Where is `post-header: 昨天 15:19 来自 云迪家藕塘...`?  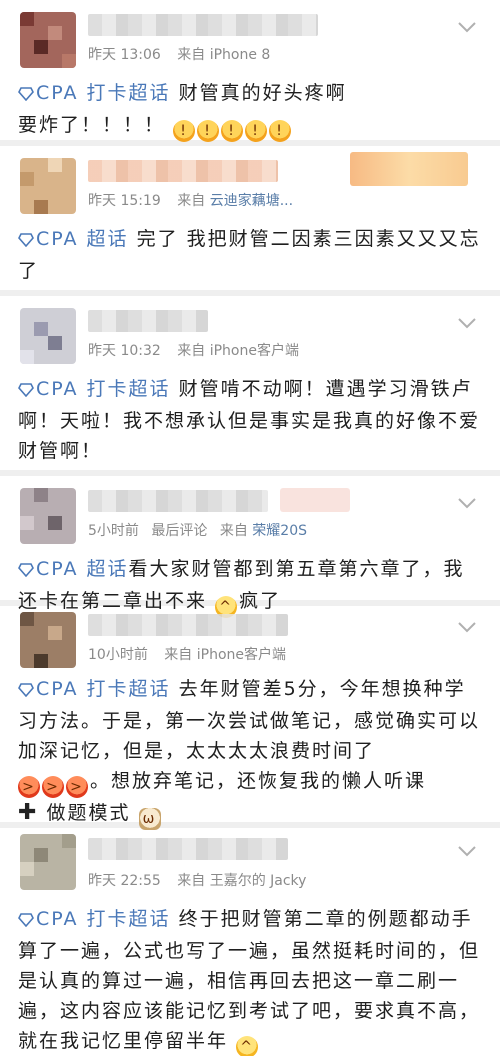 post-header: 昨天 15:19 来自 云迪家藕塘... is located at coordinates (250, 182).